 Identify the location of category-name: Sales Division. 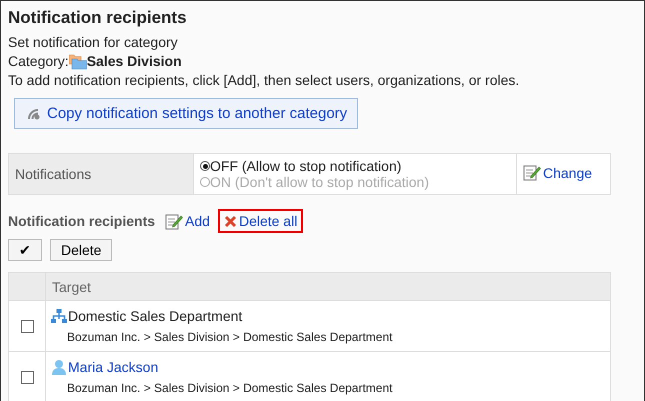
(134, 61).